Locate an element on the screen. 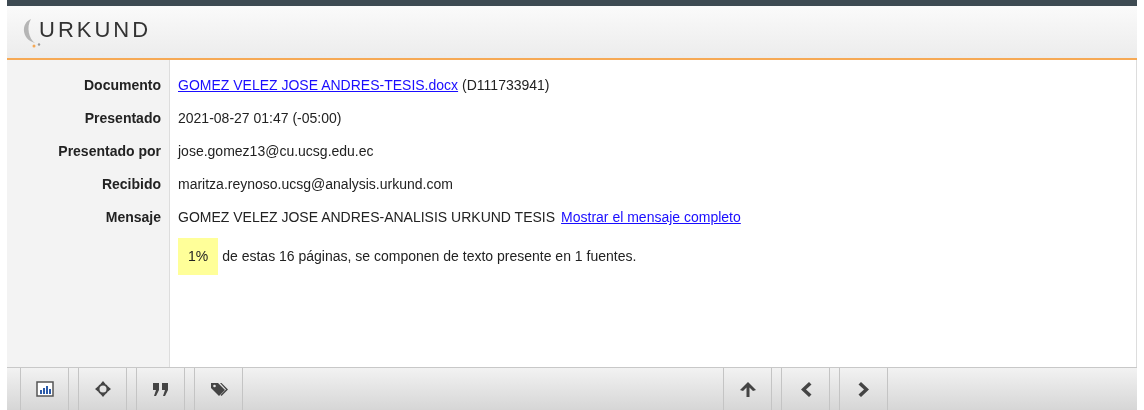  show-message-link: Mostrar el mensaje completo is located at coordinates (651, 217).